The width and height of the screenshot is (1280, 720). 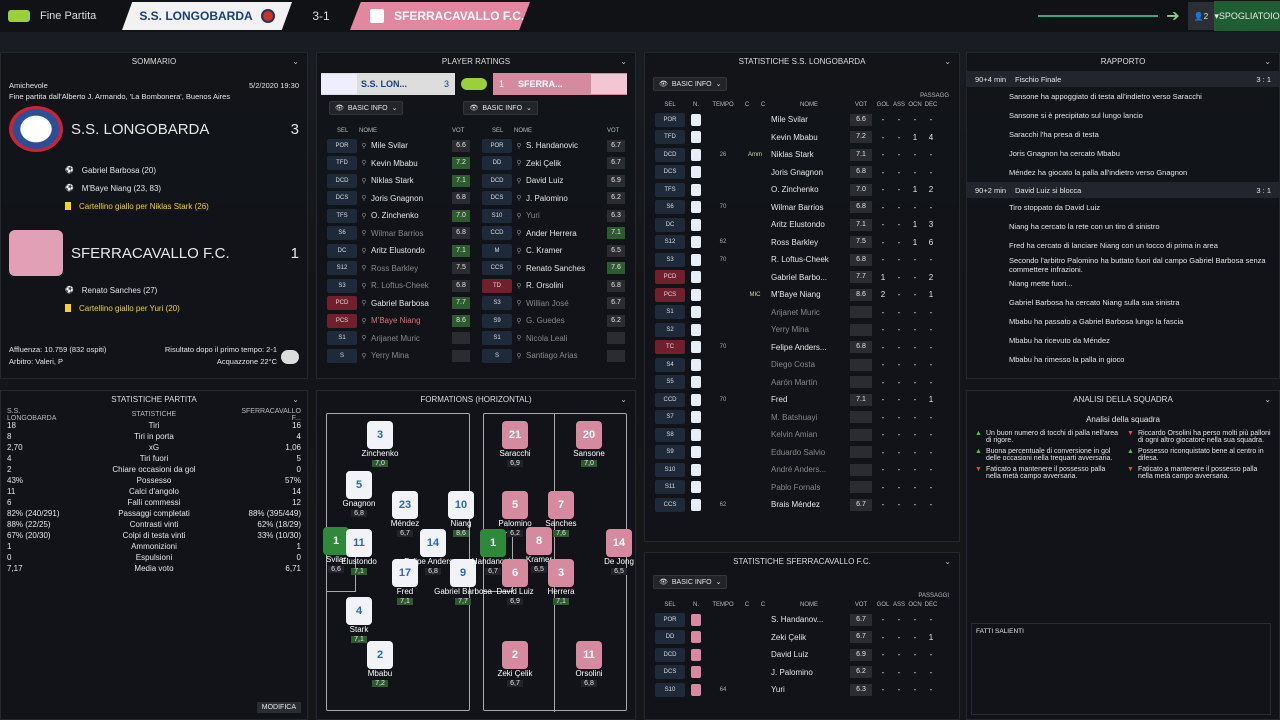 I want to click on player-stats-row: S10 André Anders... - - - -, so click(x=802, y=470).